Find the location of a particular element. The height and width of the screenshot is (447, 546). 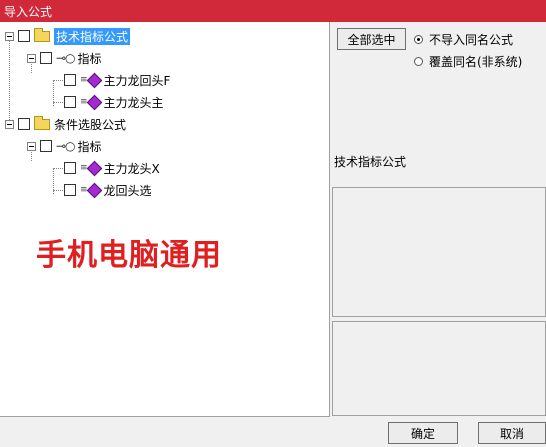

preview-panel is located at coordinates (439, 252).